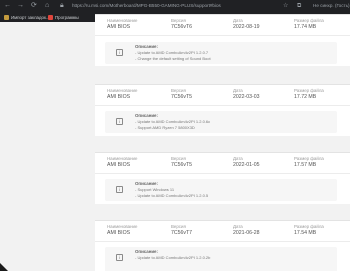  I want to click on bios-version: 7C56vT7, so click(182, 233).